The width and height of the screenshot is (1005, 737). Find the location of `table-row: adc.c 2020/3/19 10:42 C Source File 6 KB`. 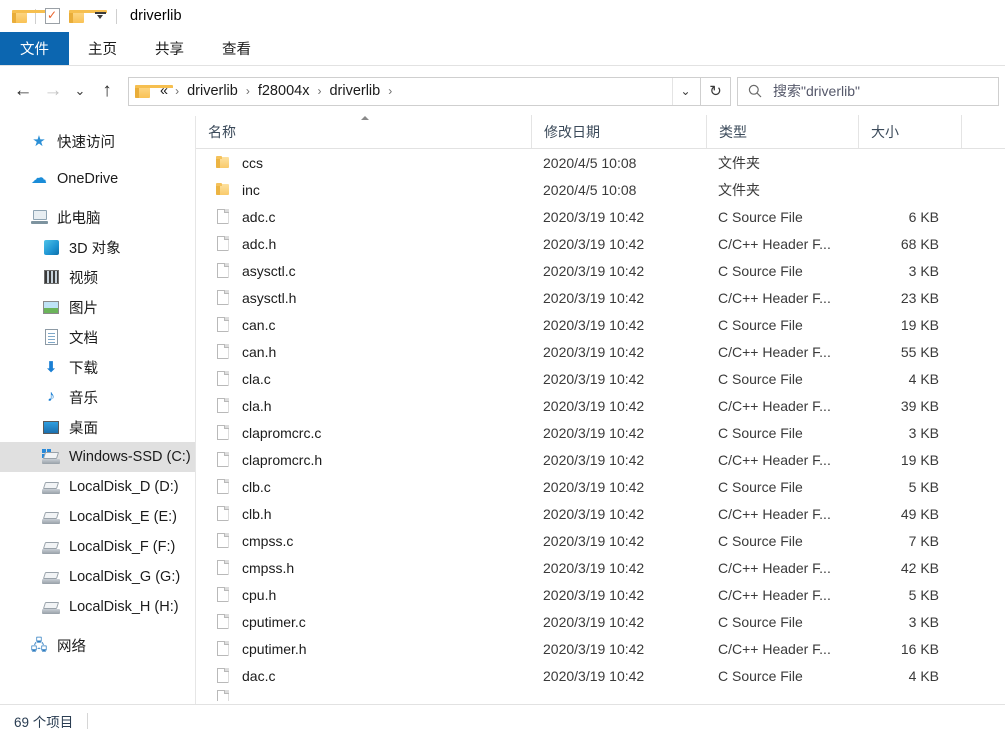

table-row: adc.c 2020/3/19 10:42 C Source File 6 KB is located at coordinates (600, 216).